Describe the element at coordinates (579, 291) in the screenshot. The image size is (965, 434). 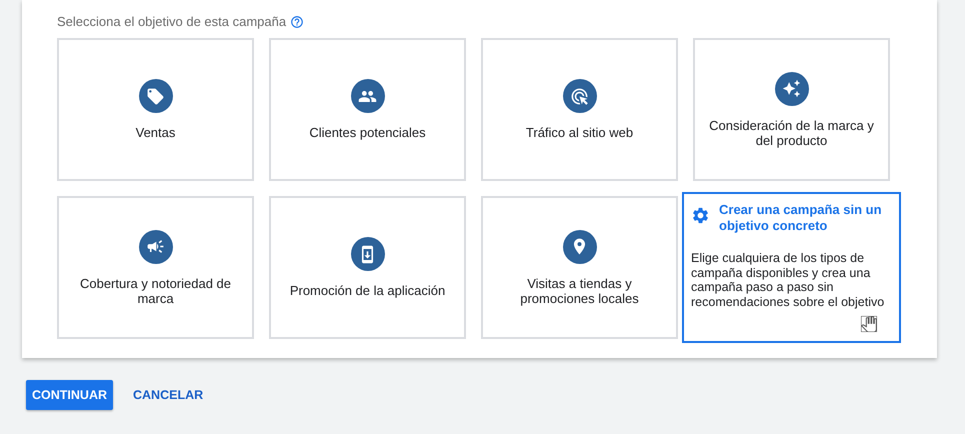
I see `objective-label: Visitas a tiendas y promociones locales` at that location.